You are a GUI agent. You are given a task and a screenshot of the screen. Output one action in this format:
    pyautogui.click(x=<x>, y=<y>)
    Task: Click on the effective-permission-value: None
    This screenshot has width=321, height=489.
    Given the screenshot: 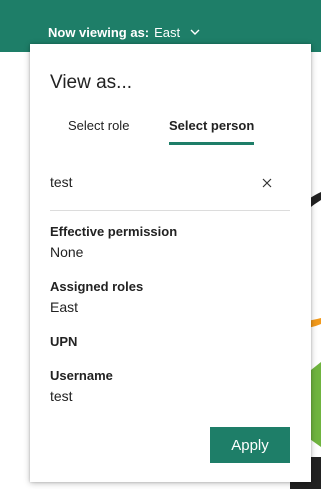 What is the action you would take?
    pyautogui.click(x=67, y=252)
    